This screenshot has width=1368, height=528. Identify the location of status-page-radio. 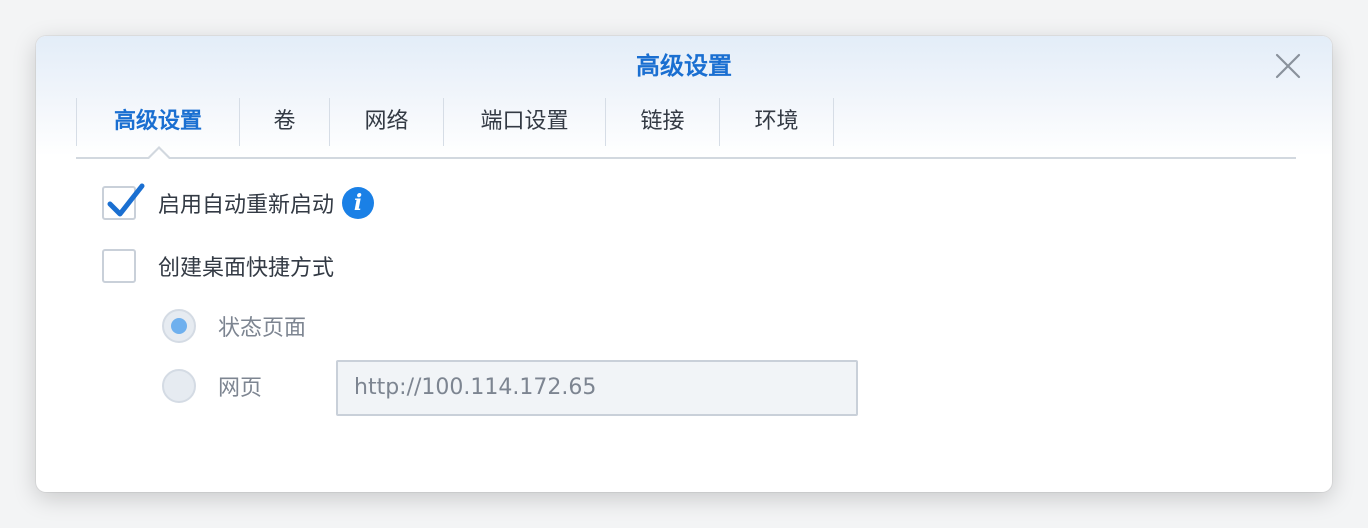
(179, 326).